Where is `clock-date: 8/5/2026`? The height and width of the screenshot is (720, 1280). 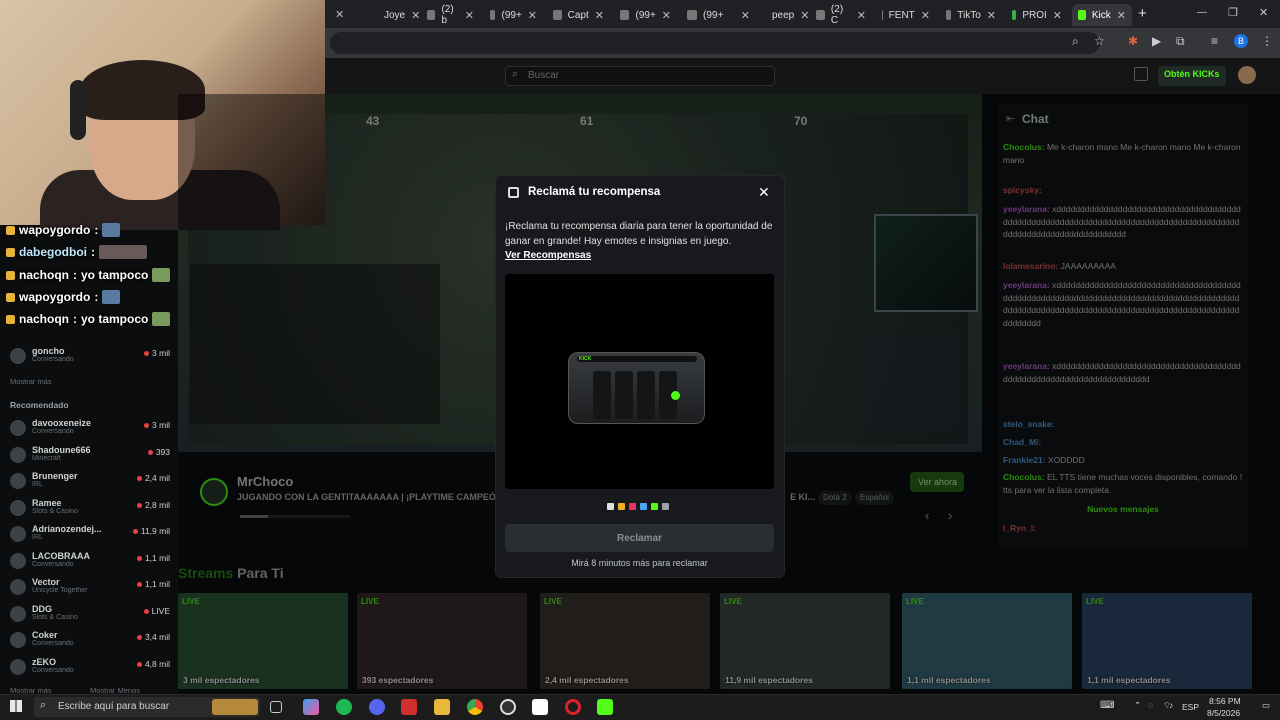 clock-date: 8/5/2026 is located at coordinates (1223, 713).